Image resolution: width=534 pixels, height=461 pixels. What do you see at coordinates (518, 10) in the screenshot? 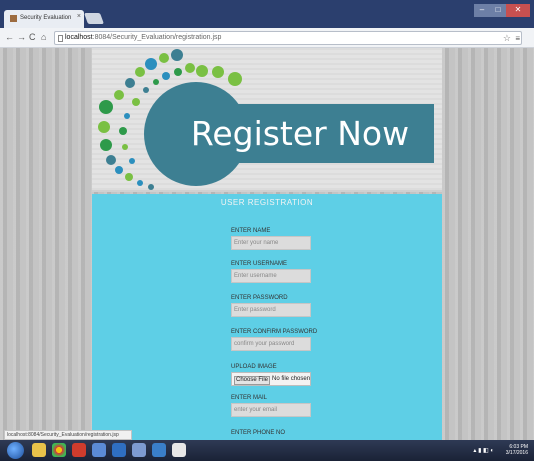
I see `close-button: ✕` at bounding box center [518, 10].